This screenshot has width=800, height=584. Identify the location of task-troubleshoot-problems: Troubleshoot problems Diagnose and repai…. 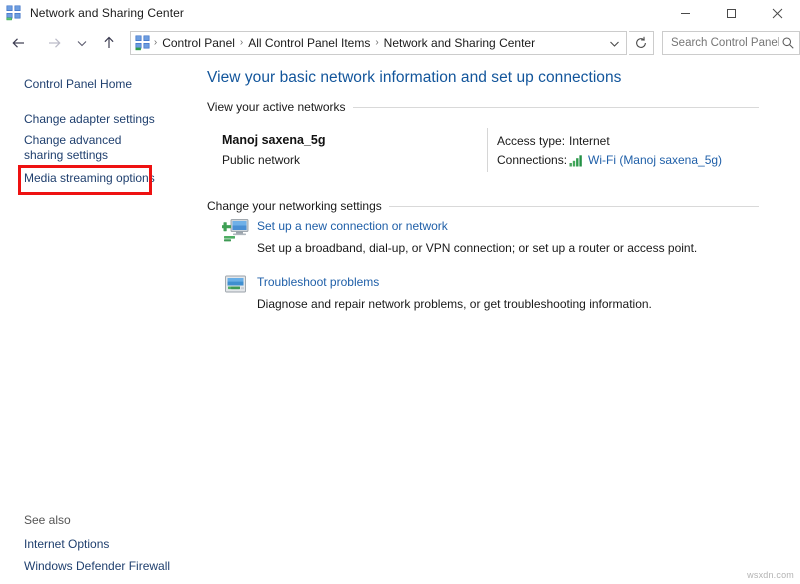
(437, 292).